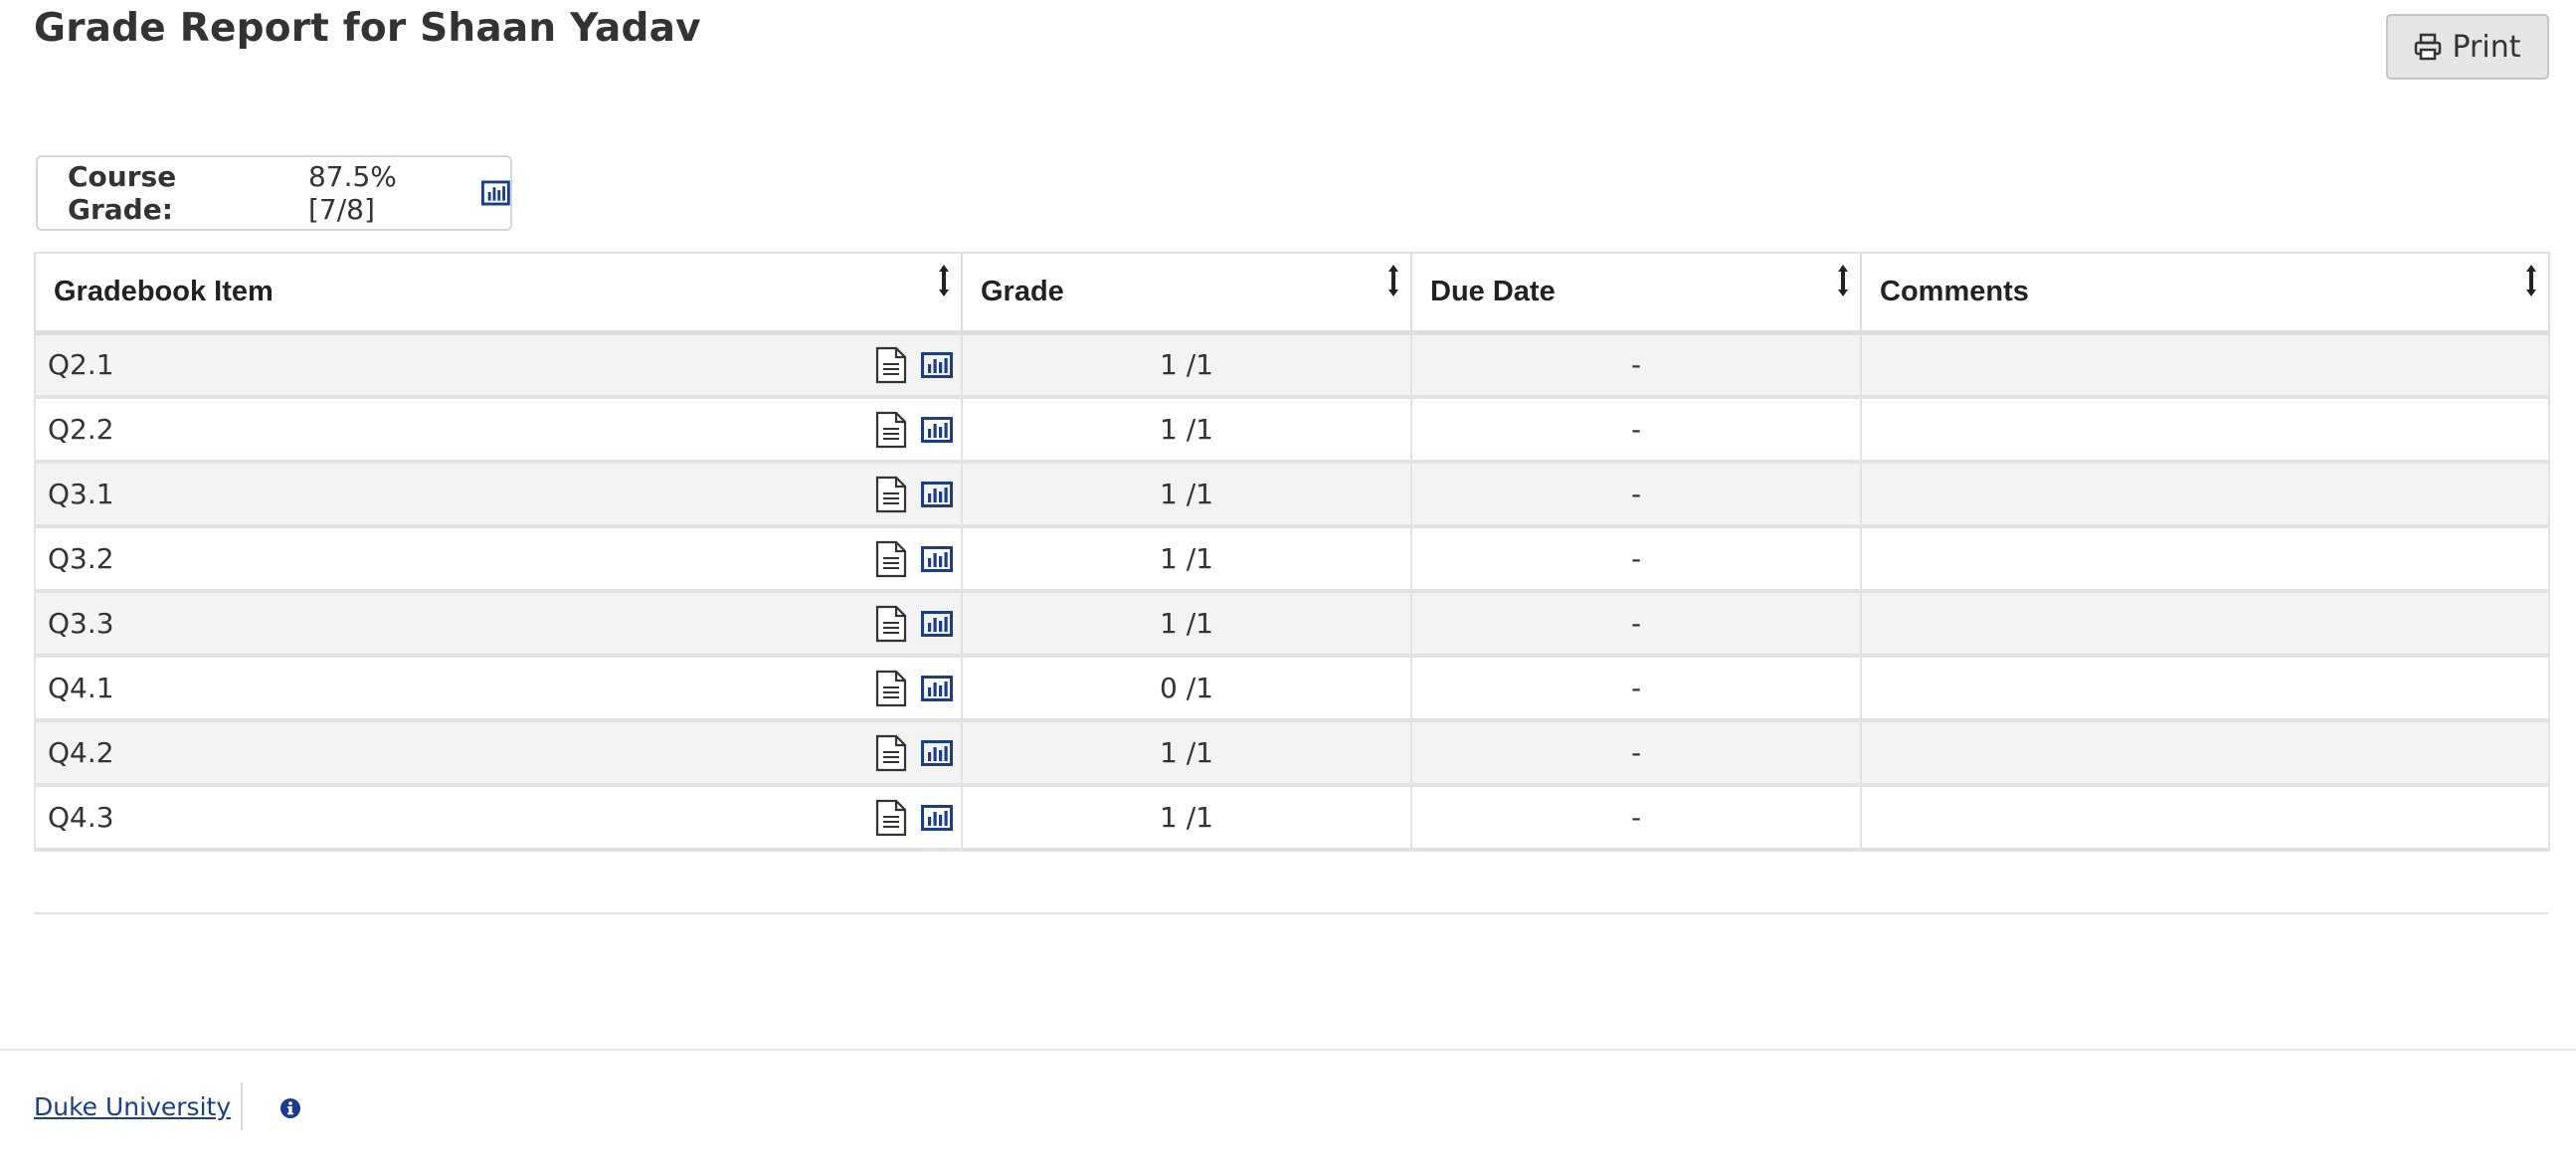  I want to click on table-row: Q4.1 0 /1-, so click(1292, 688).